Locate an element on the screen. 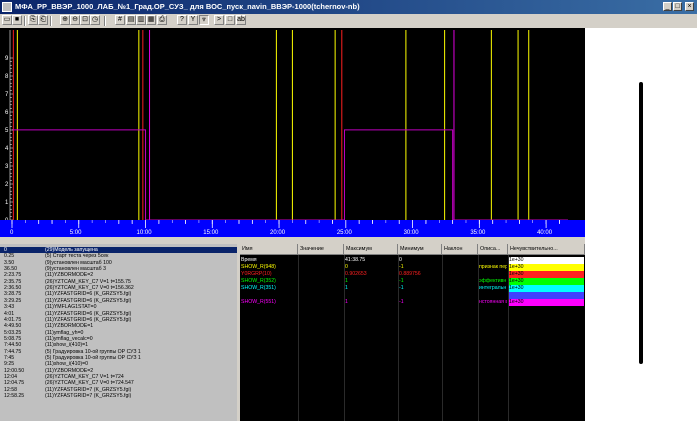 The height and width of the screenshot is (421, 697). signal-cell: 0.902653 is located at coordinates (371, 274).